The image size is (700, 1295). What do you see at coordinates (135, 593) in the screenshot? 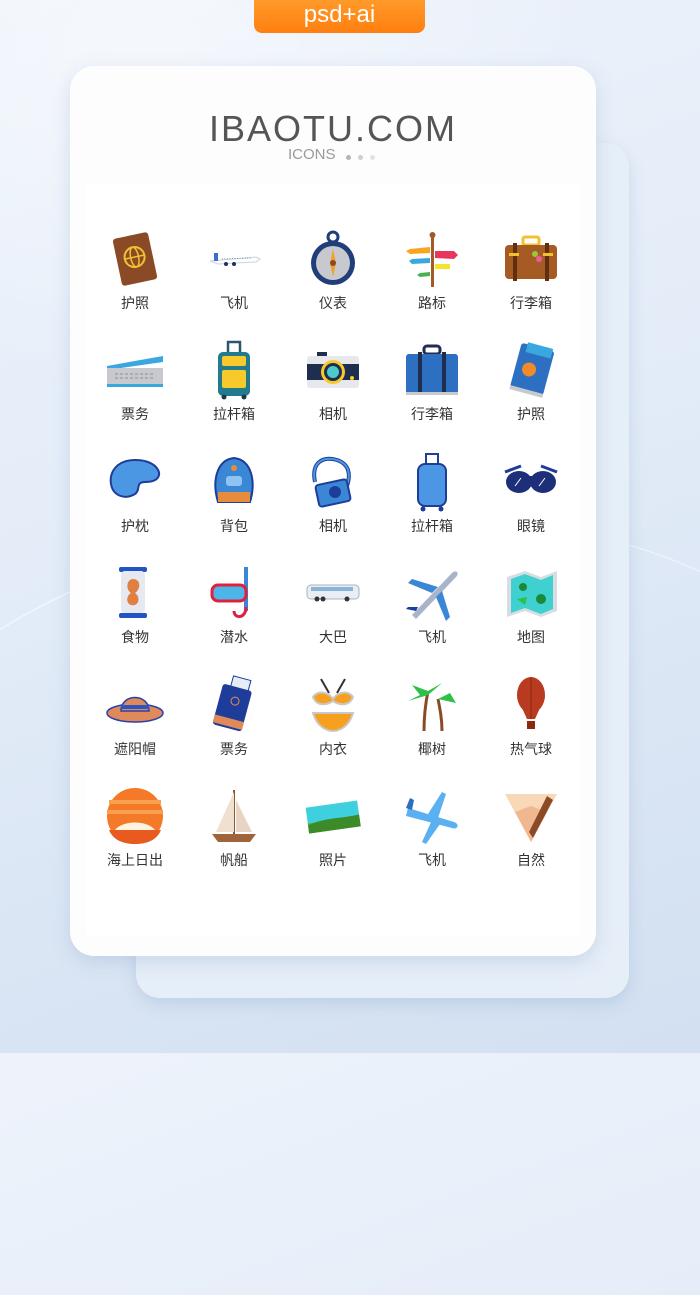
I see `food-bag-icon` at bounding box center [135, 593].